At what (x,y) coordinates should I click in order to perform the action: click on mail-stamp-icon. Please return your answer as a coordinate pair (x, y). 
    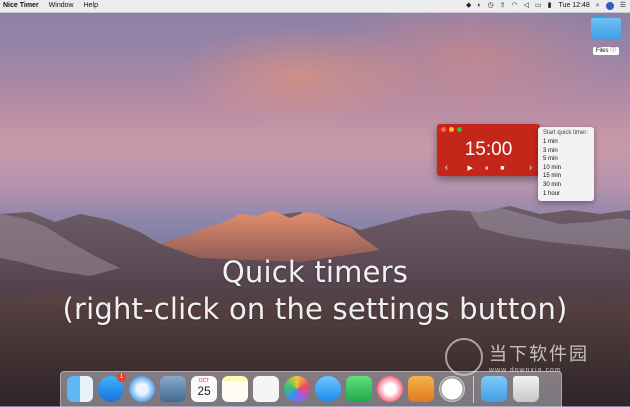
    Looking at the image, I should click on (173, 389).